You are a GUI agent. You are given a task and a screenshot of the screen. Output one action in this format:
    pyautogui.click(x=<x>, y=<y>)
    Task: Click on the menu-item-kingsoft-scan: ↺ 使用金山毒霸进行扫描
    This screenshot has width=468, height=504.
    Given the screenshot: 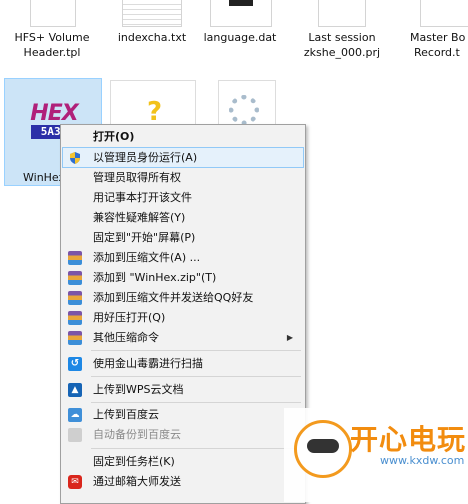 What is the action you would take?
    pyautogui.click(x=182, y=364)
    